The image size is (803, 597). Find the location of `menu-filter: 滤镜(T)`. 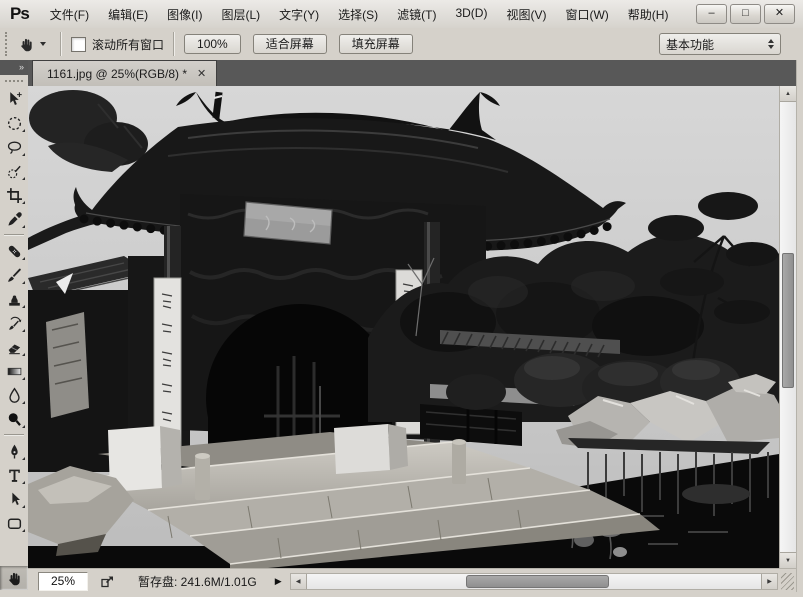

menu-filter: 滤镜(T) is located at coordinates (416, 14).